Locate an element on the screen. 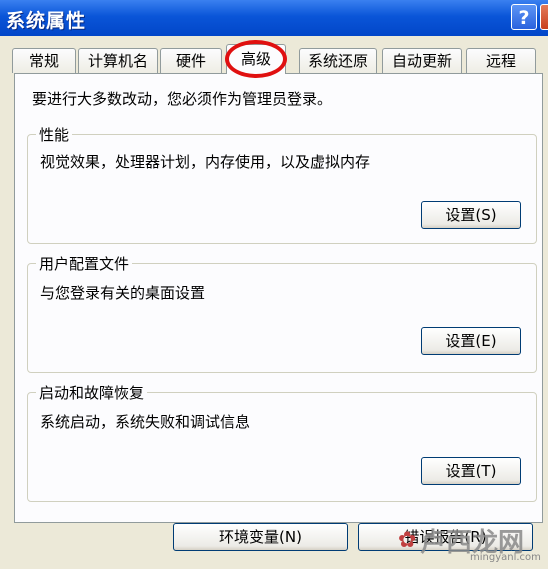 Image resolution: width=548 pixels, height=569 pixels. group-desc-user-profiles: 与您登录有关的桌面设置 is located at coordinates (123, 293).